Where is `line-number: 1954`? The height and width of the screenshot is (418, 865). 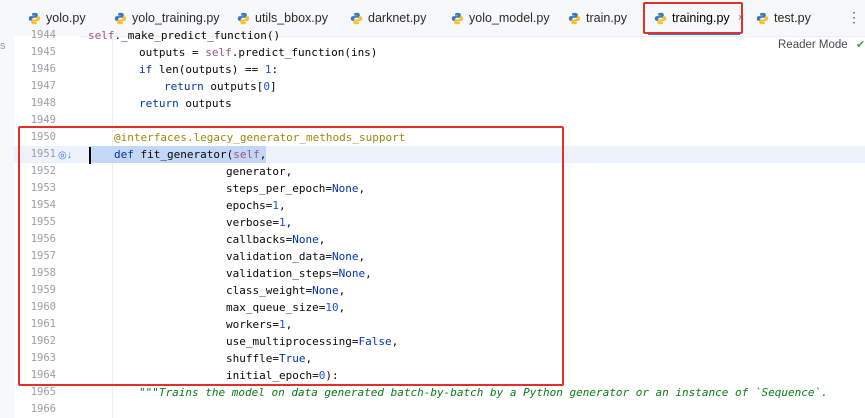
line-number: 1954 is located at coordinates (43, 205).